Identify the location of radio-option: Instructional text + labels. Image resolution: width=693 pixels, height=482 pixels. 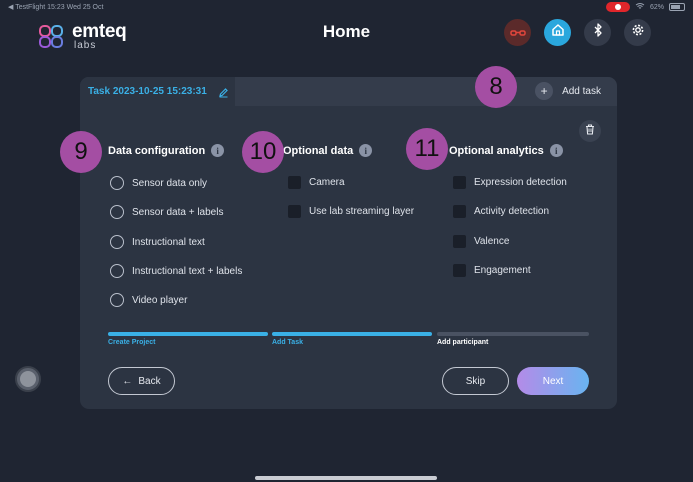
(176, 271).